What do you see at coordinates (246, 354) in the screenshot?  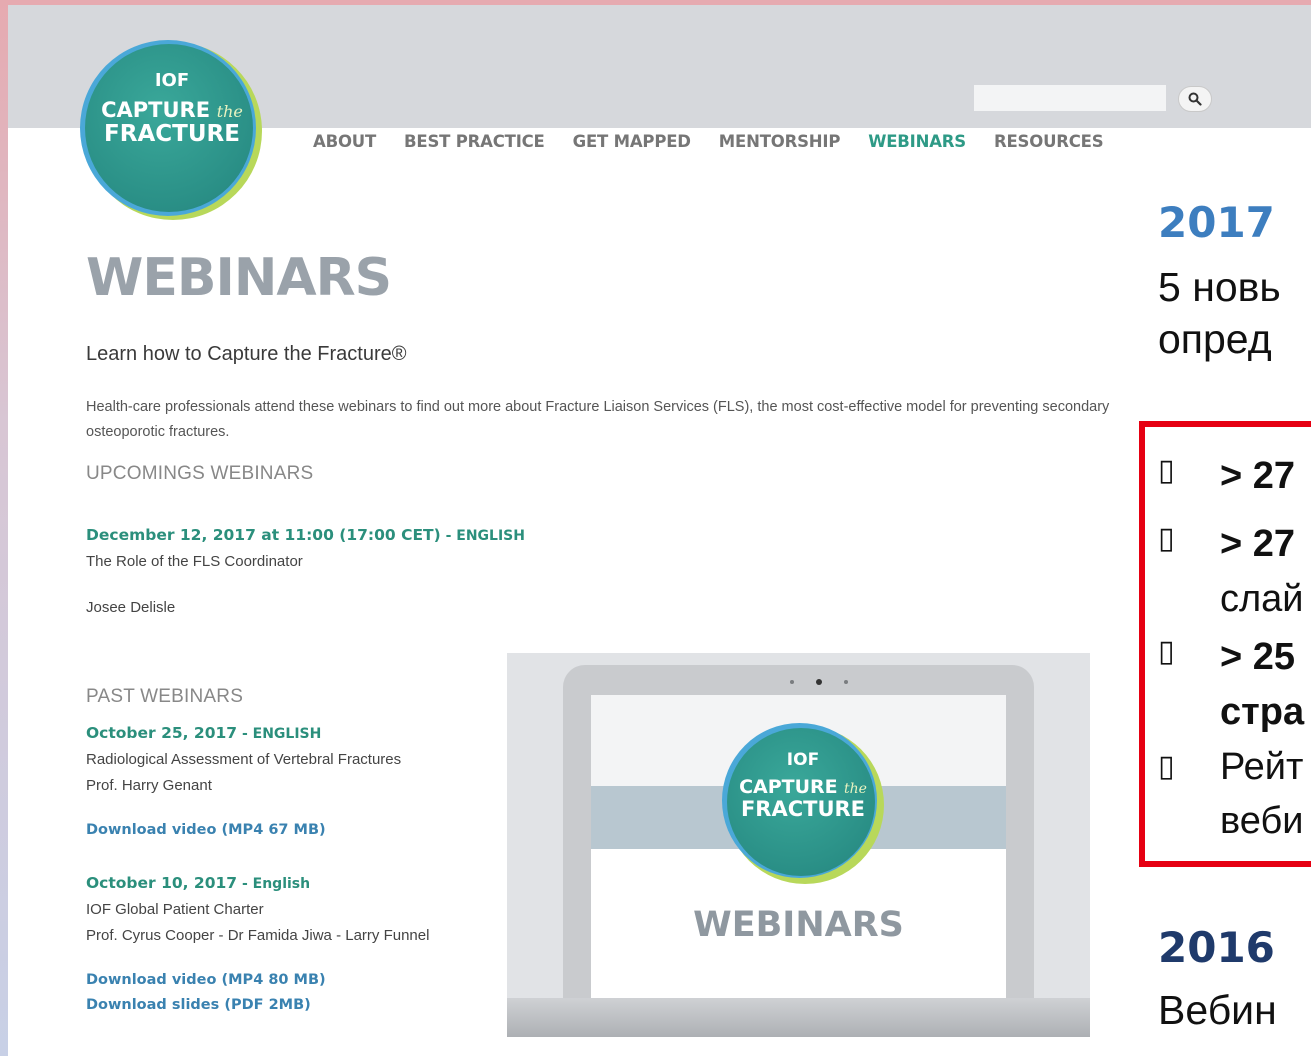 I see `page-subtitle: Learn how to Capture the Fracture®` at bounding box center [246, 354].